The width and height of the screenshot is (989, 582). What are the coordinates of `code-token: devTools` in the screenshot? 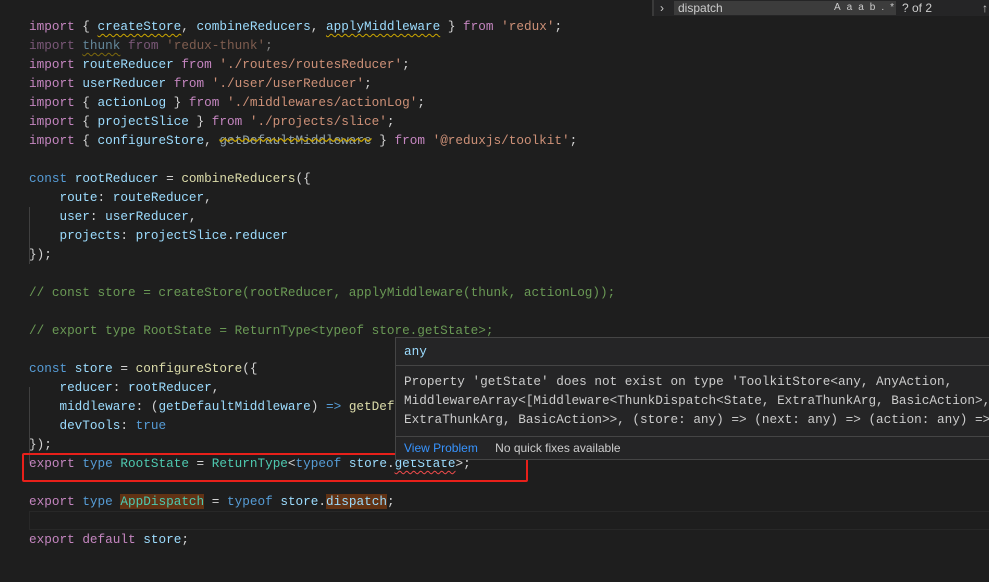 It's located at (75, 425).